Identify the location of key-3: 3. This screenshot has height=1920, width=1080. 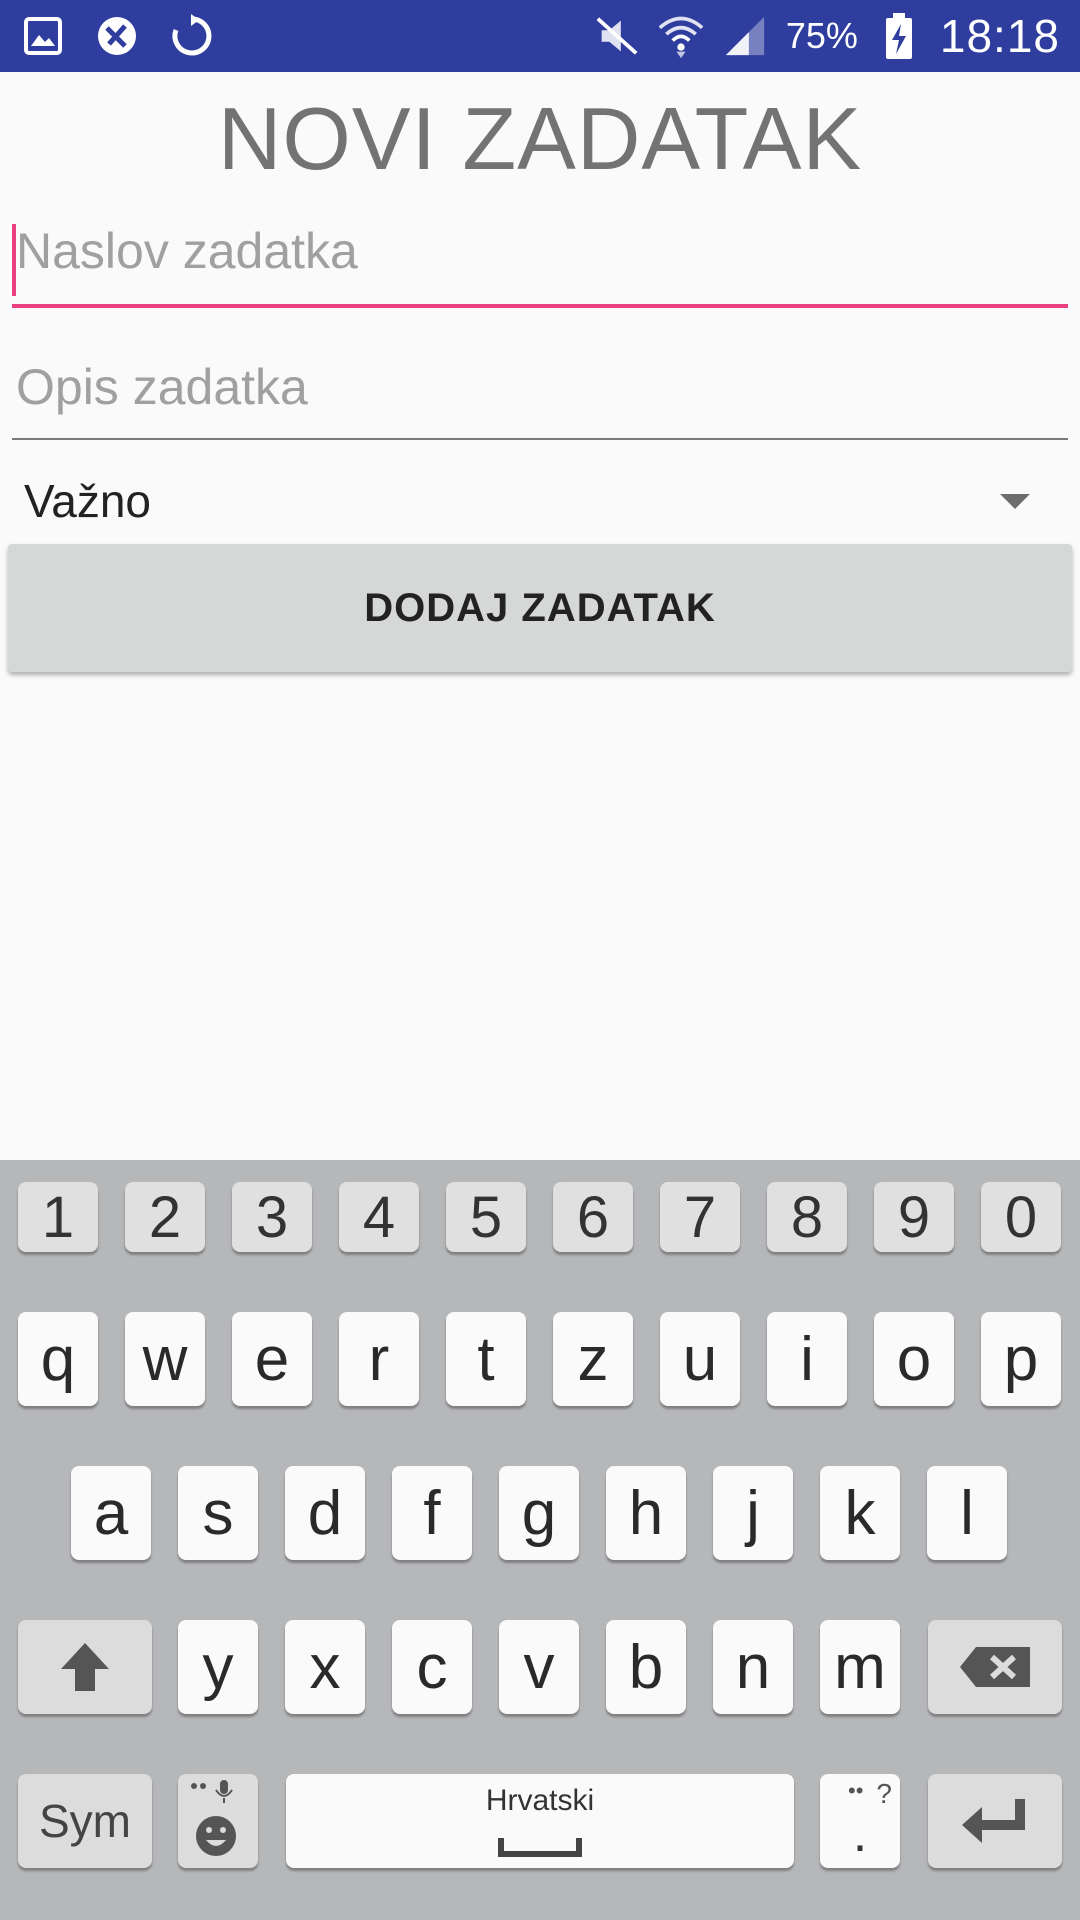
(272, 1217).